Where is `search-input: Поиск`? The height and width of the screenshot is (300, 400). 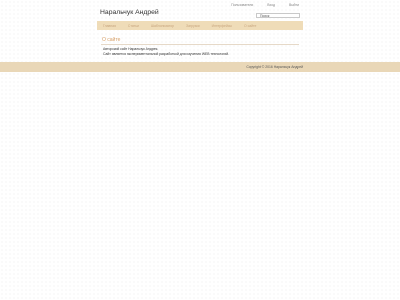
search-input: Поиск is located at coordinates (278, 15).